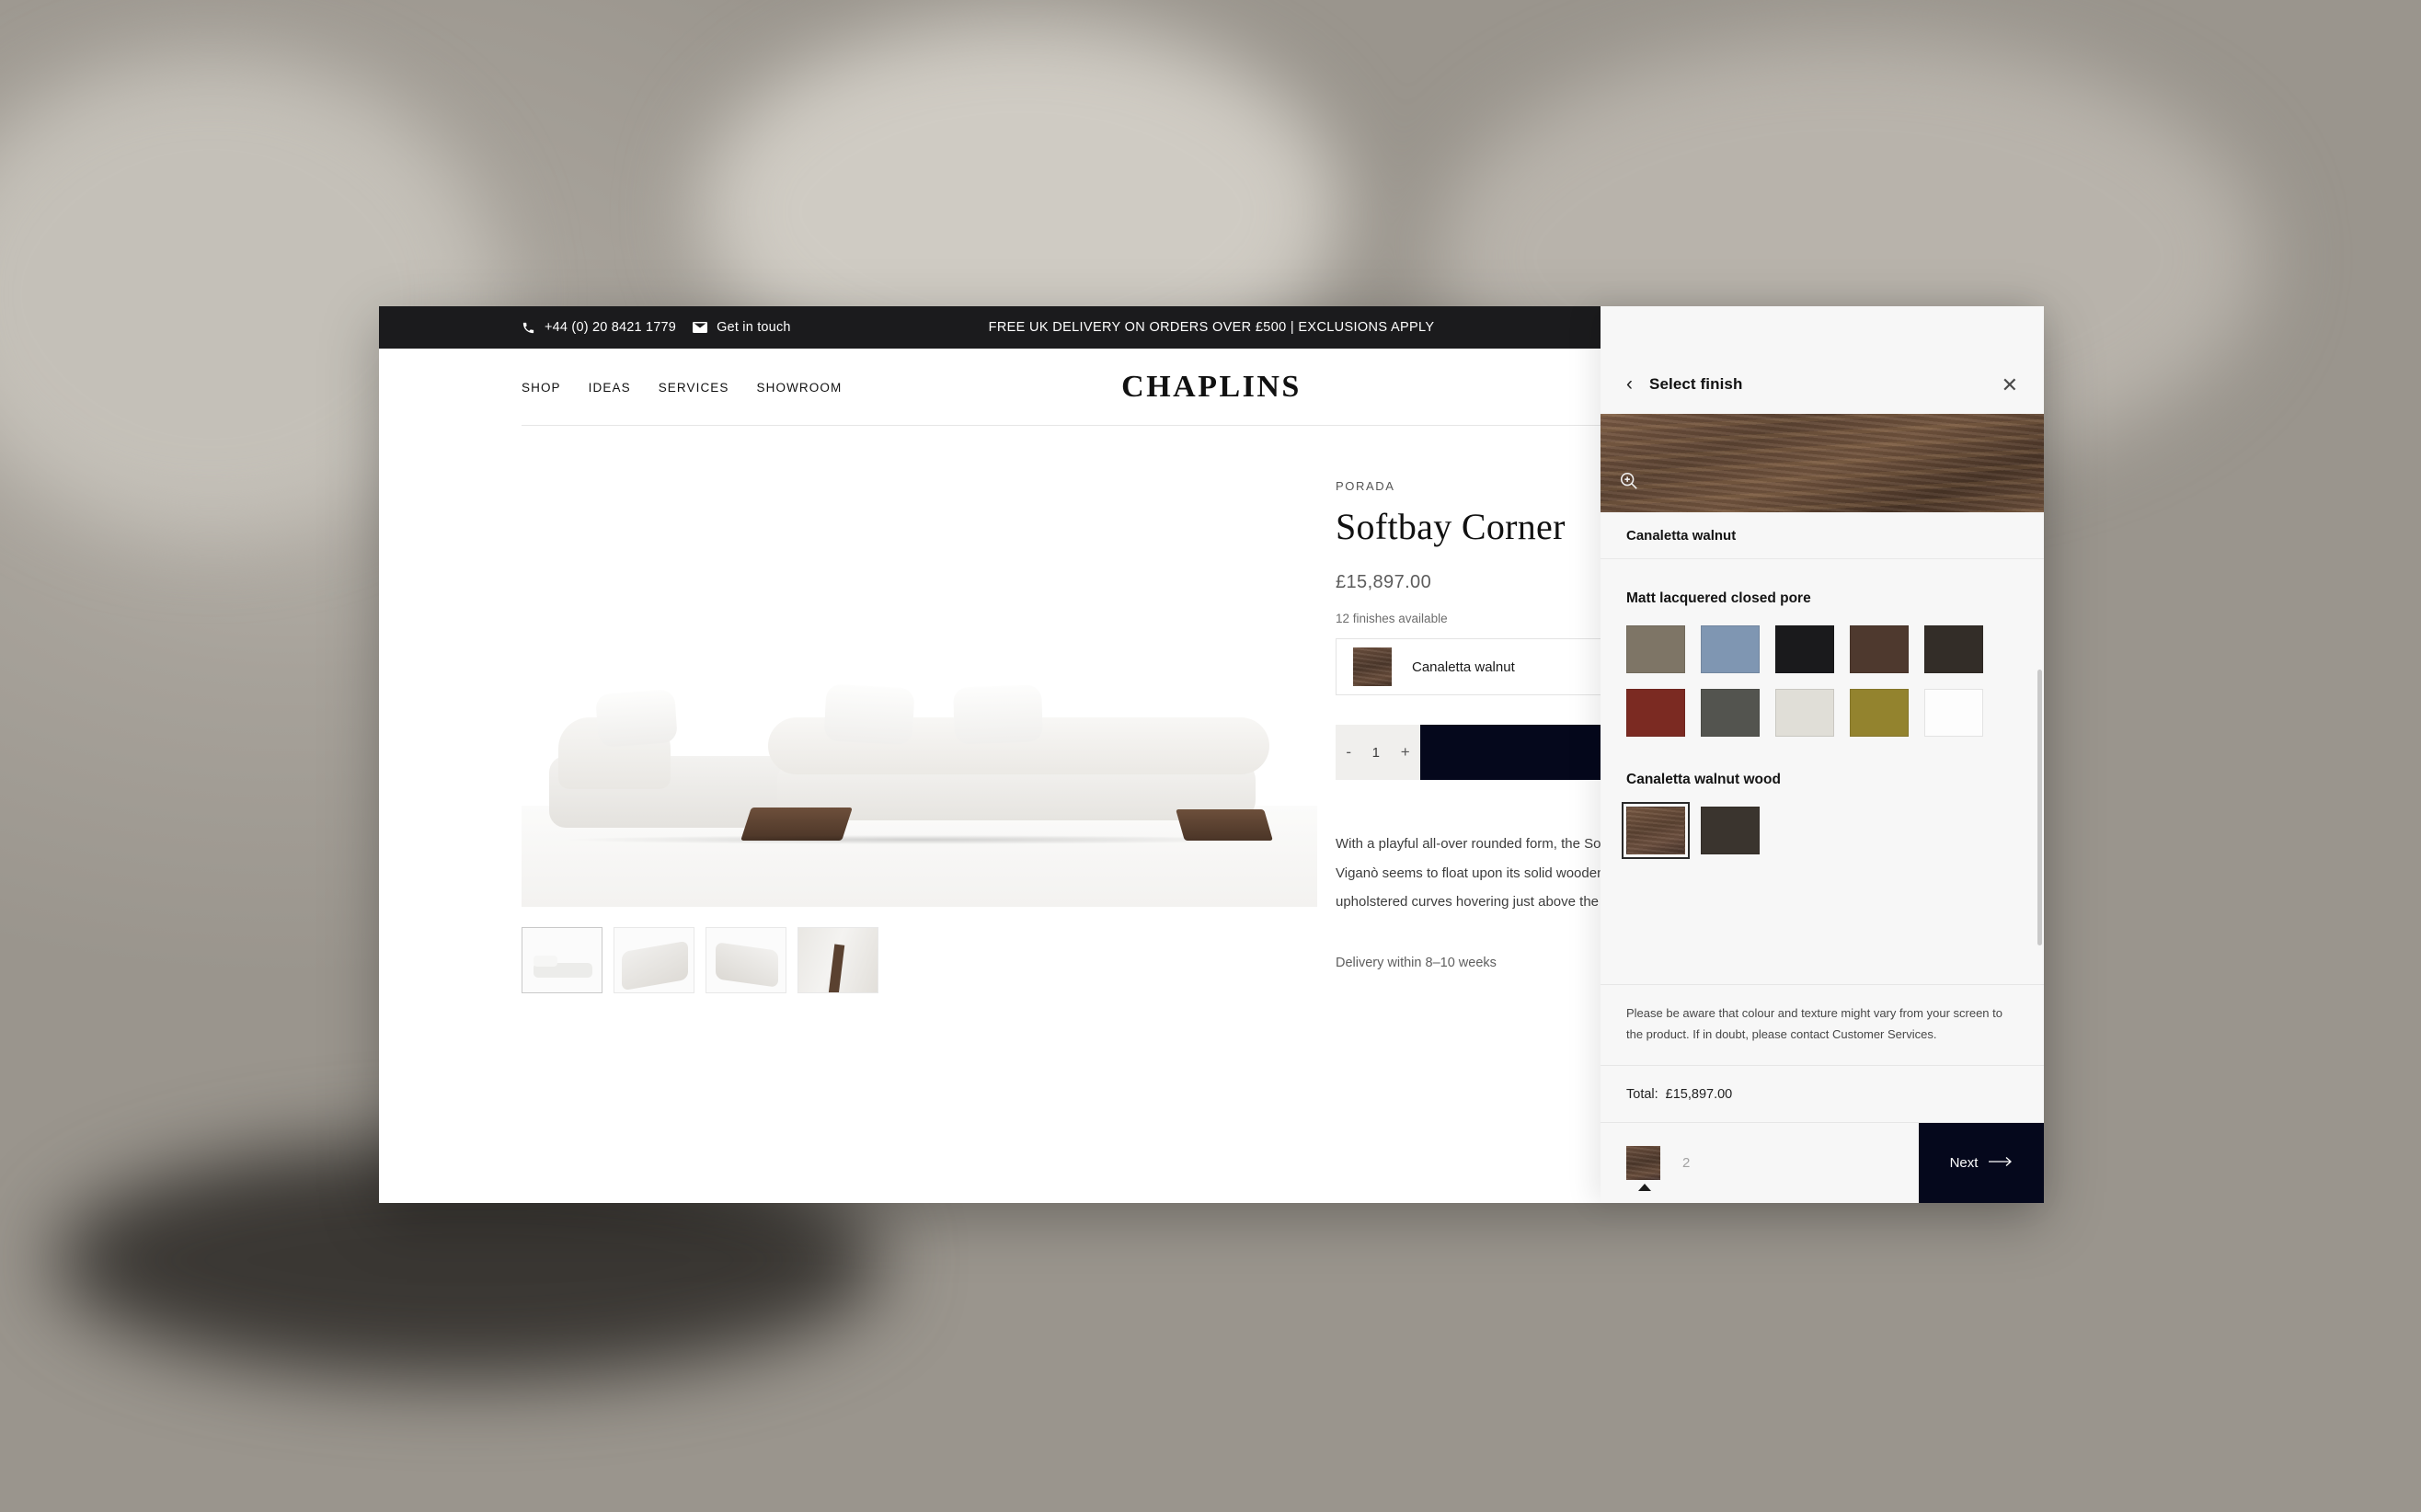 The height and width of the screenshot is (1512, 2421). I want to click on swatch-dark-grey, so click(1731, 713).